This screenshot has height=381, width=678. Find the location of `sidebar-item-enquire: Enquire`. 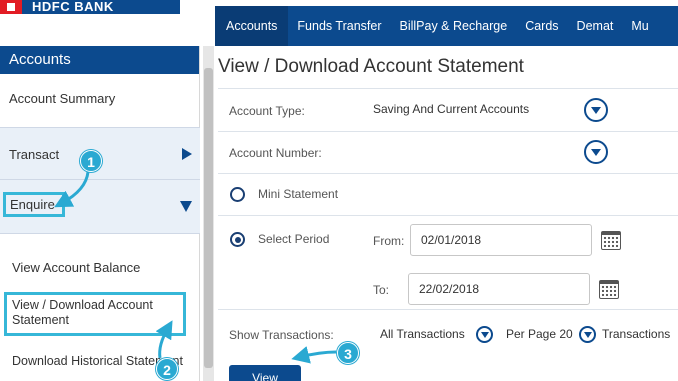

sidebar-item-enquire: Enquire is located at coordinates (100, 207).